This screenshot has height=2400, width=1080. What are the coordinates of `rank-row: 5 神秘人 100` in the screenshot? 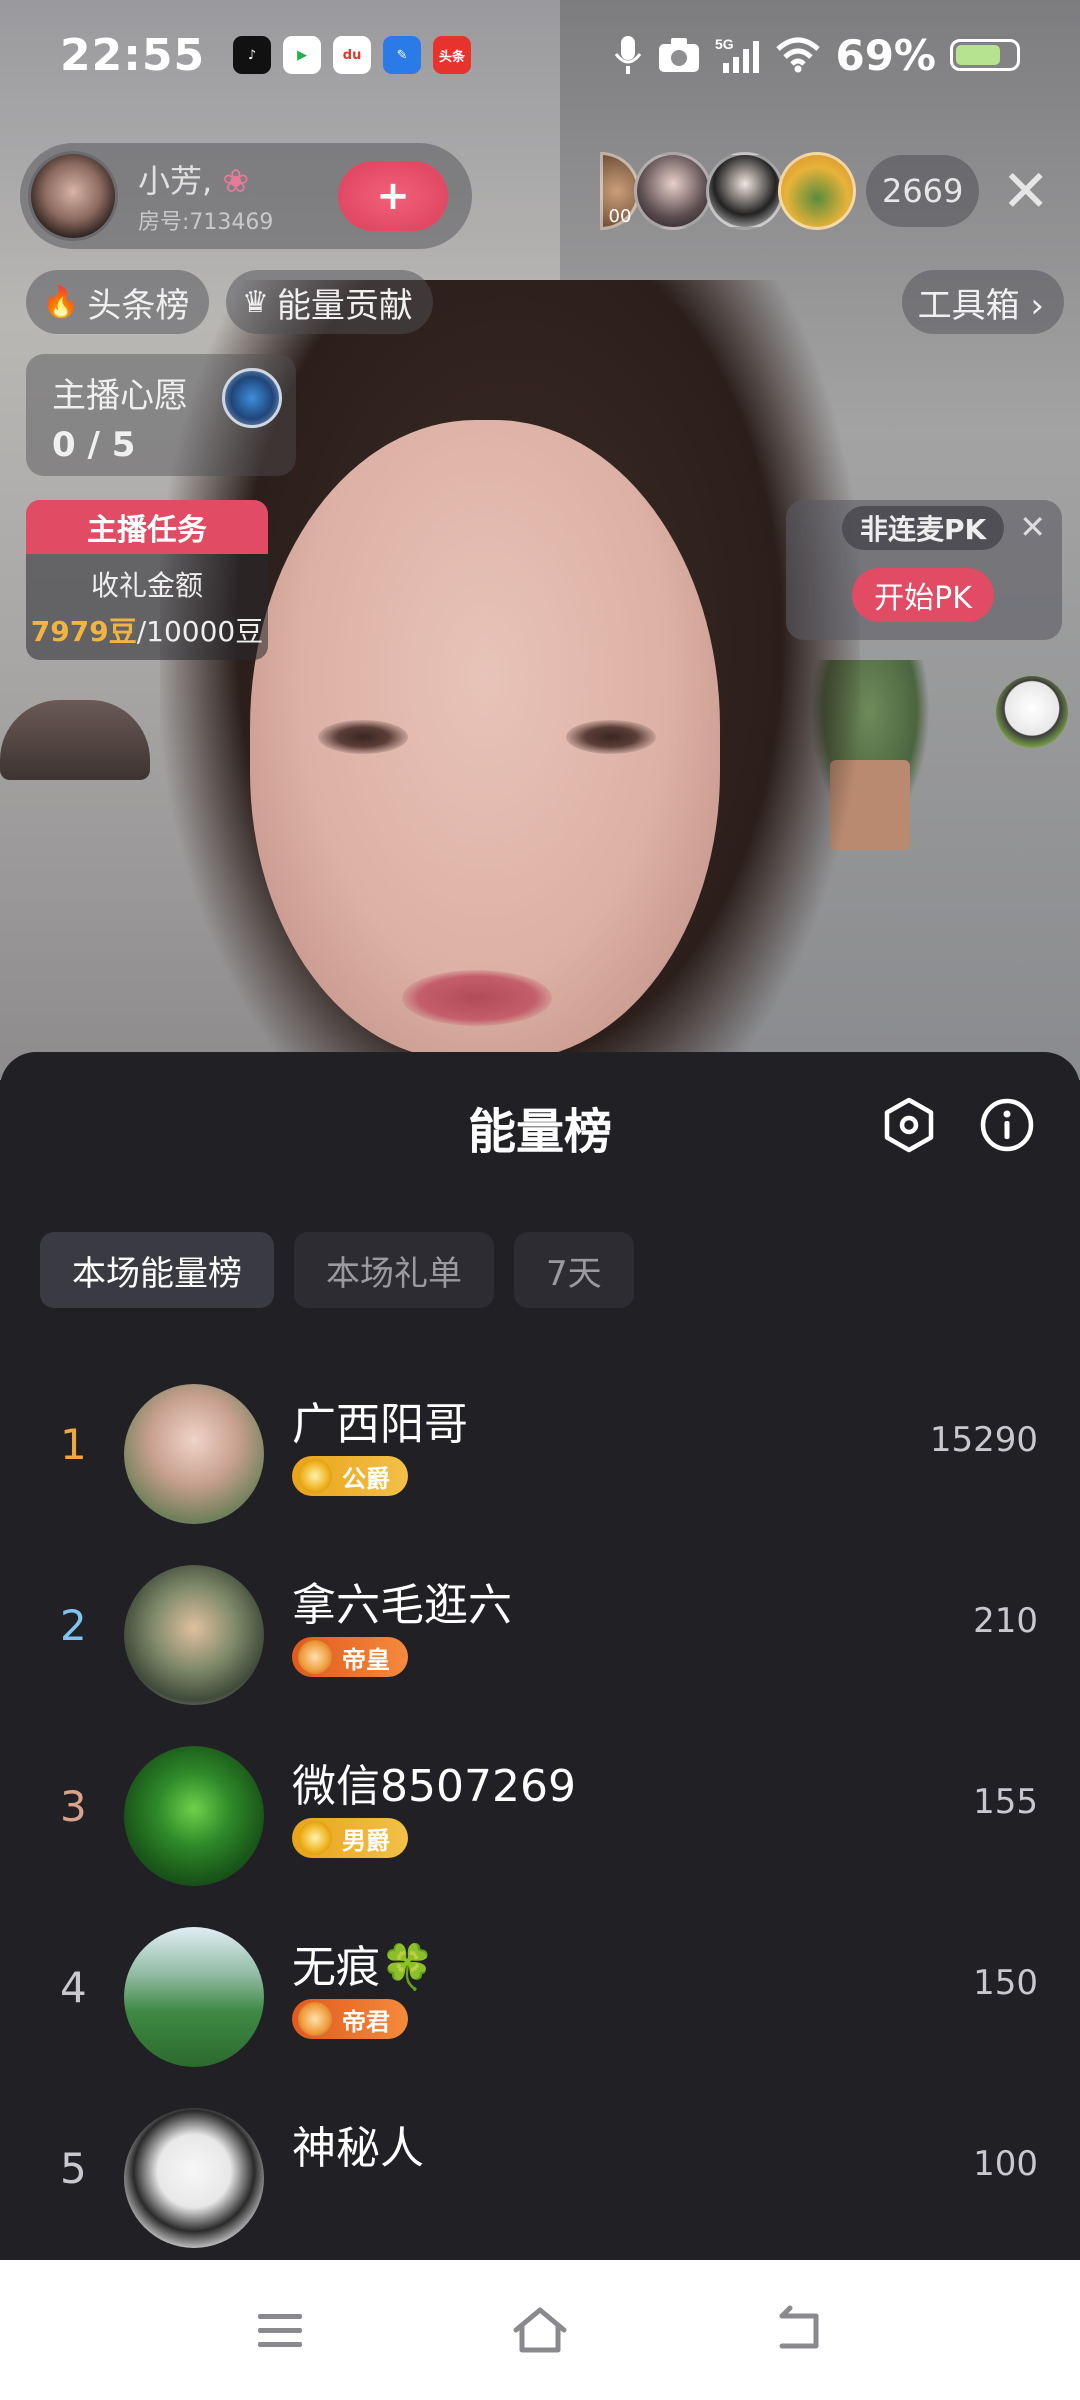 It's located at (540, 2178).